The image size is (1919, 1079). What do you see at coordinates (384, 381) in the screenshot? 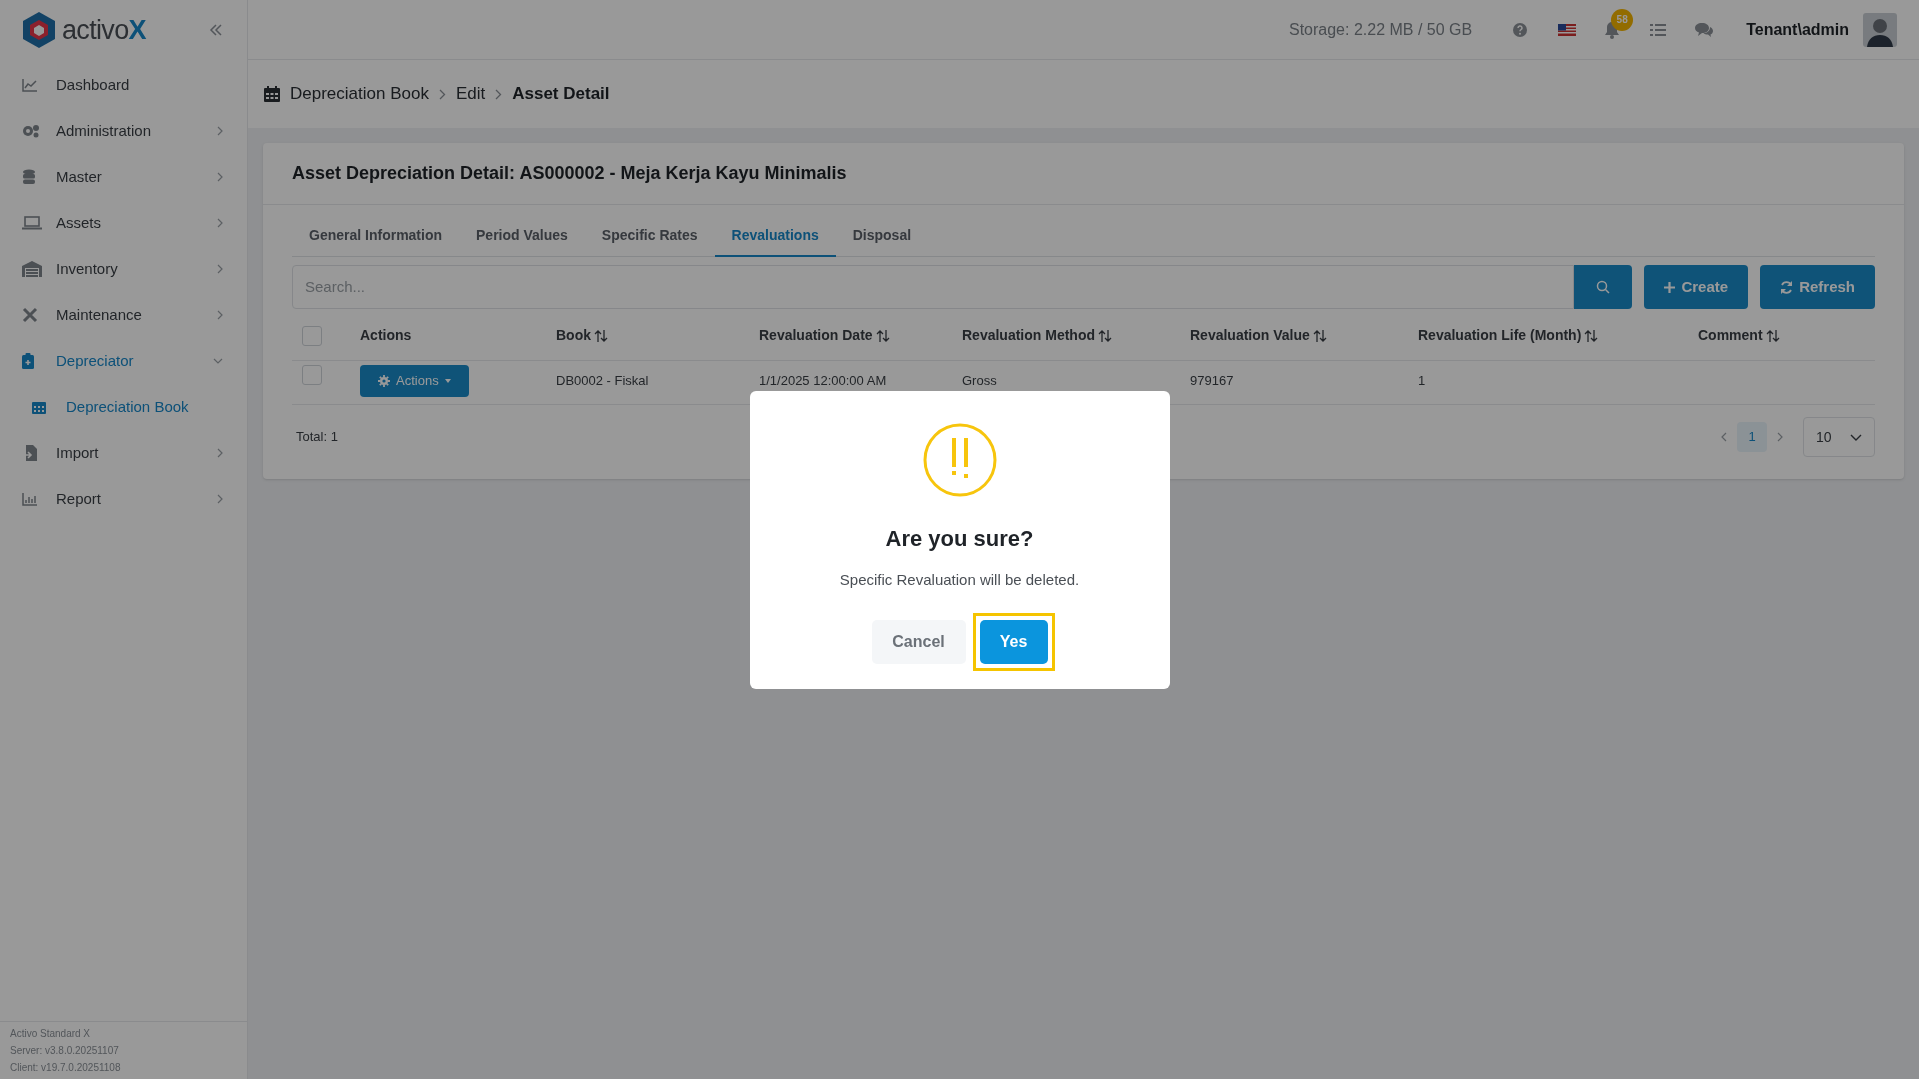
I see `gear-icon` at bounding box center [384, 381].